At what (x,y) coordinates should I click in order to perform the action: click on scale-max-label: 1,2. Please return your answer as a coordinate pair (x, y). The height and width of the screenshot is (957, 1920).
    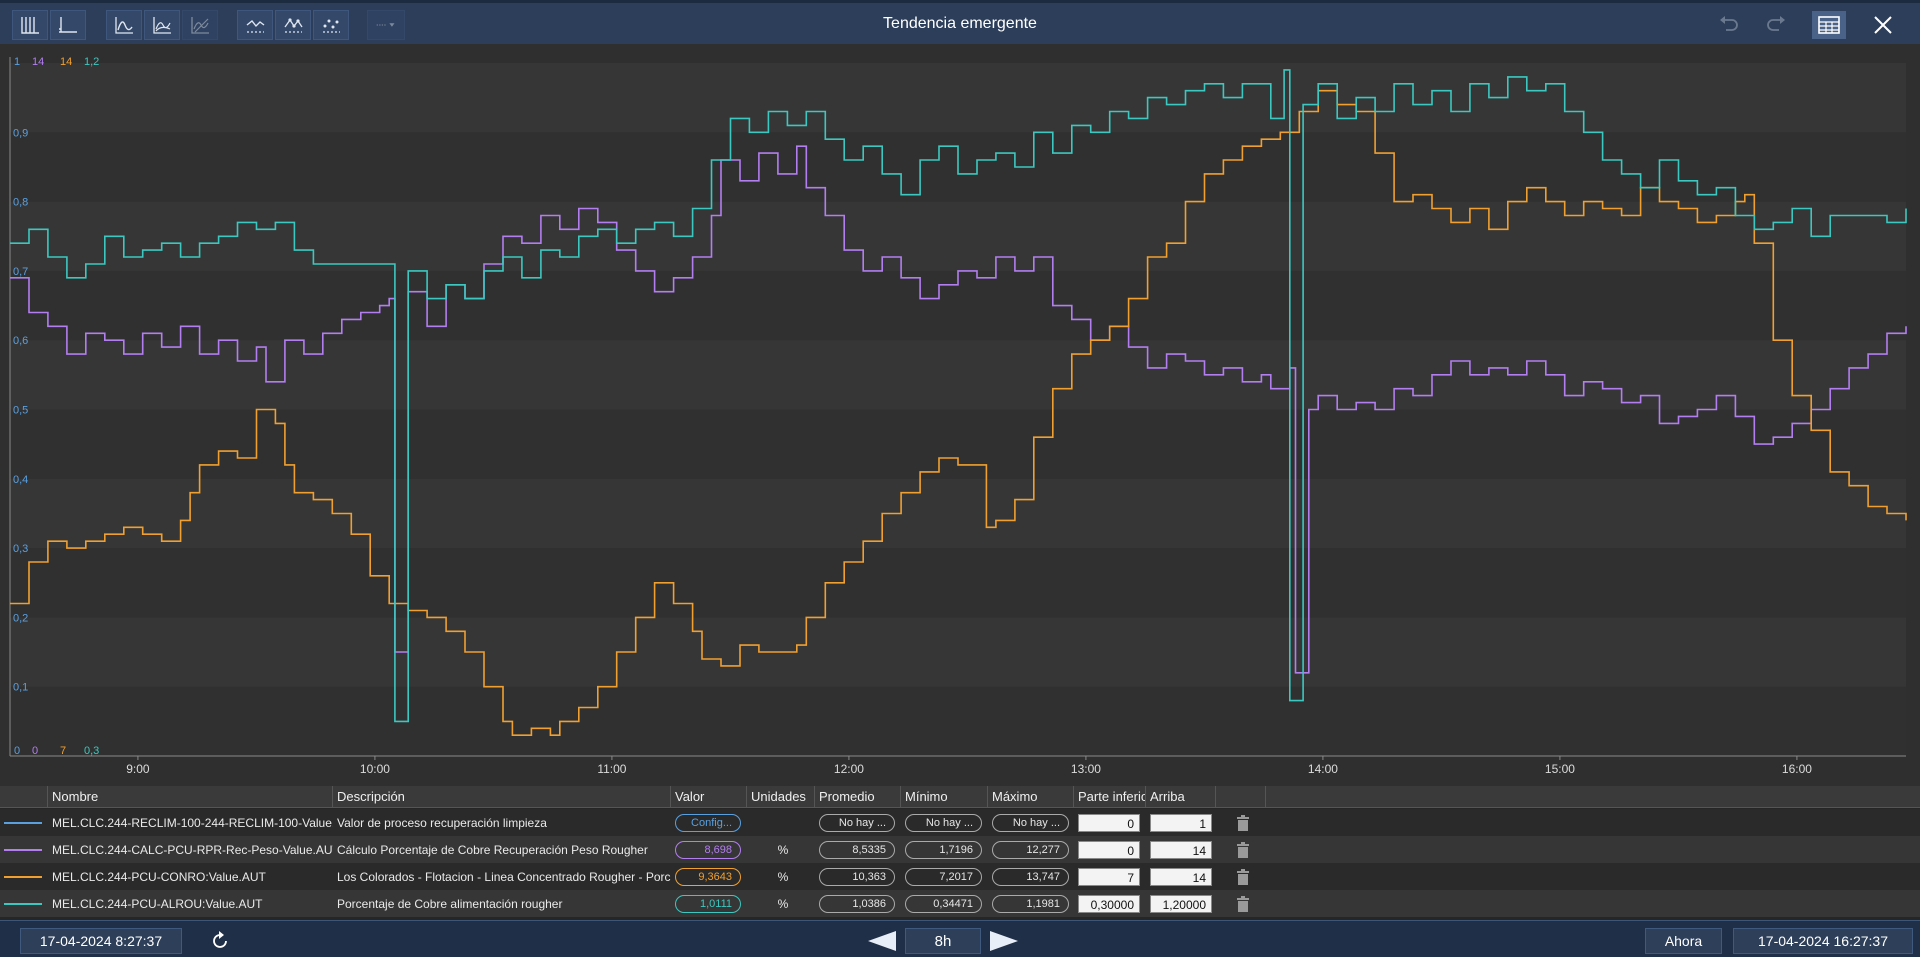
    Looking at the image, I should click on (91, 62).